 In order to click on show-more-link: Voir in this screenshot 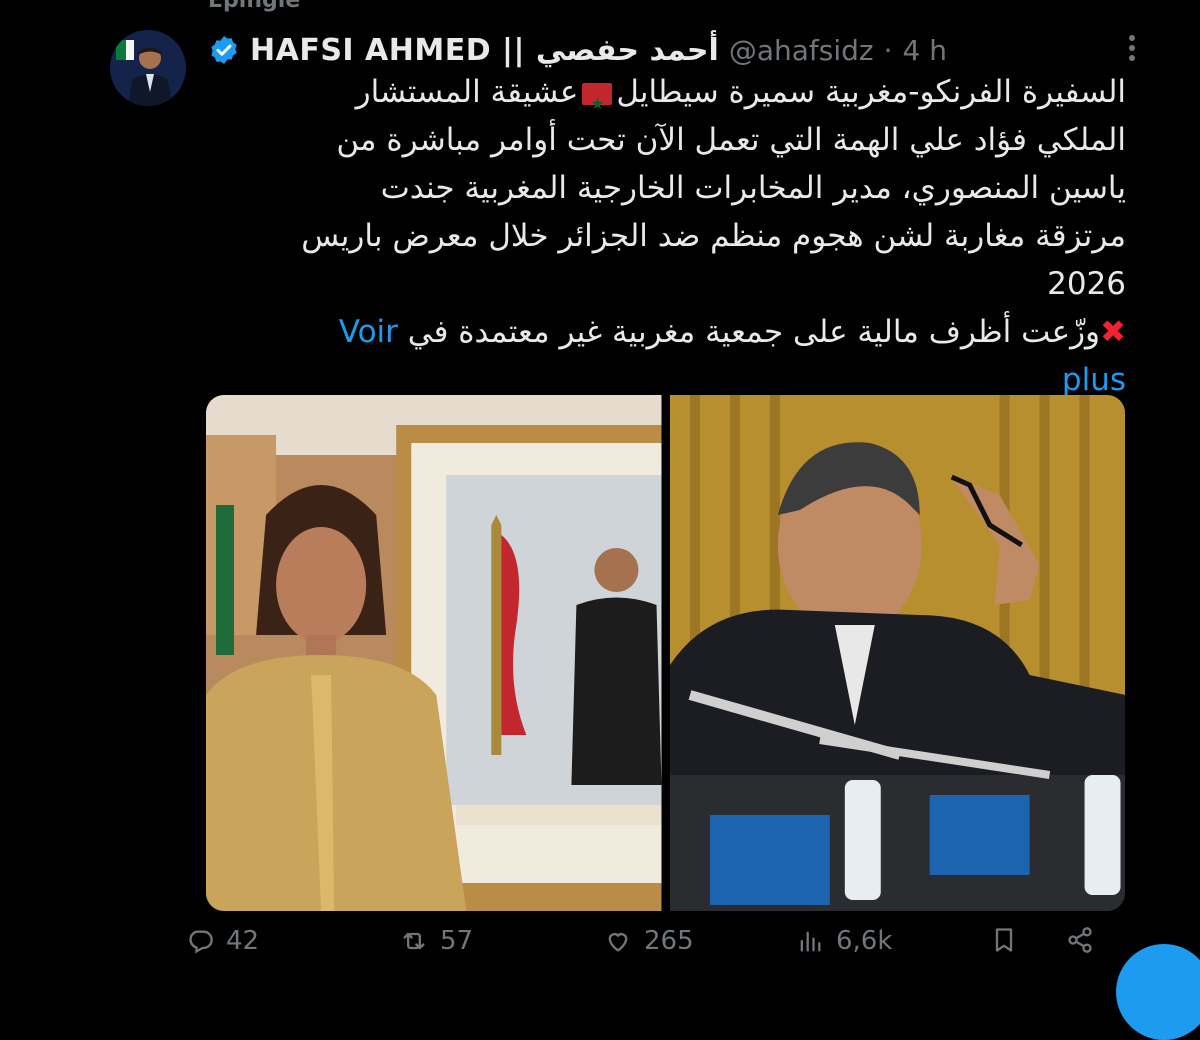, I will do `click(368, 332)`.